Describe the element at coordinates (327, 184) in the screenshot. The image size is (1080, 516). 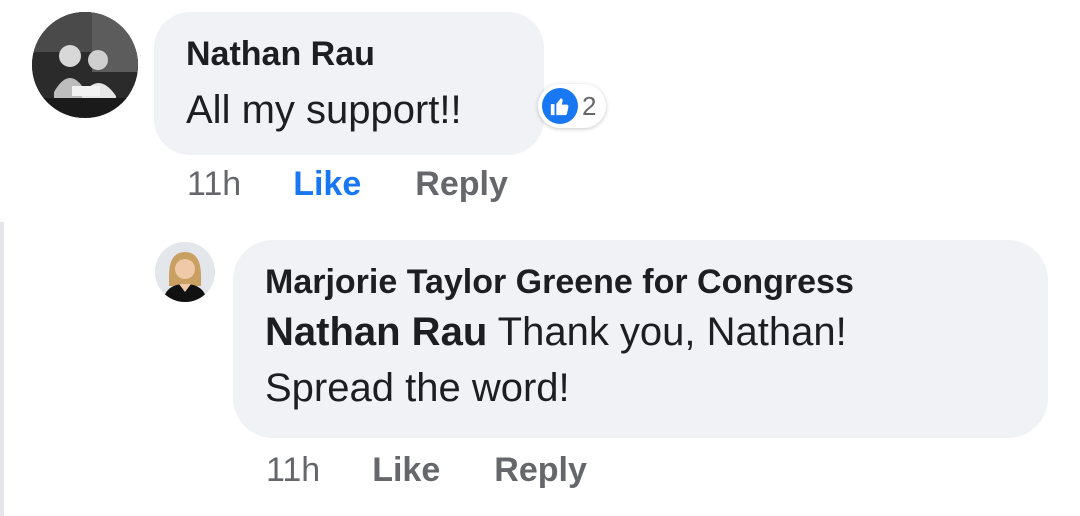
I see `like-button: Like` at that location.